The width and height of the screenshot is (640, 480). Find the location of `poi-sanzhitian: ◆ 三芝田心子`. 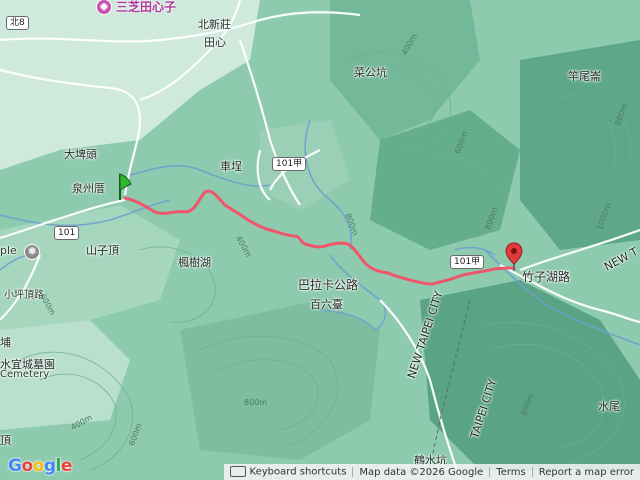

poi-sanzhitian: ◆ 三芝田心子 is located at coordinates (136, 7).